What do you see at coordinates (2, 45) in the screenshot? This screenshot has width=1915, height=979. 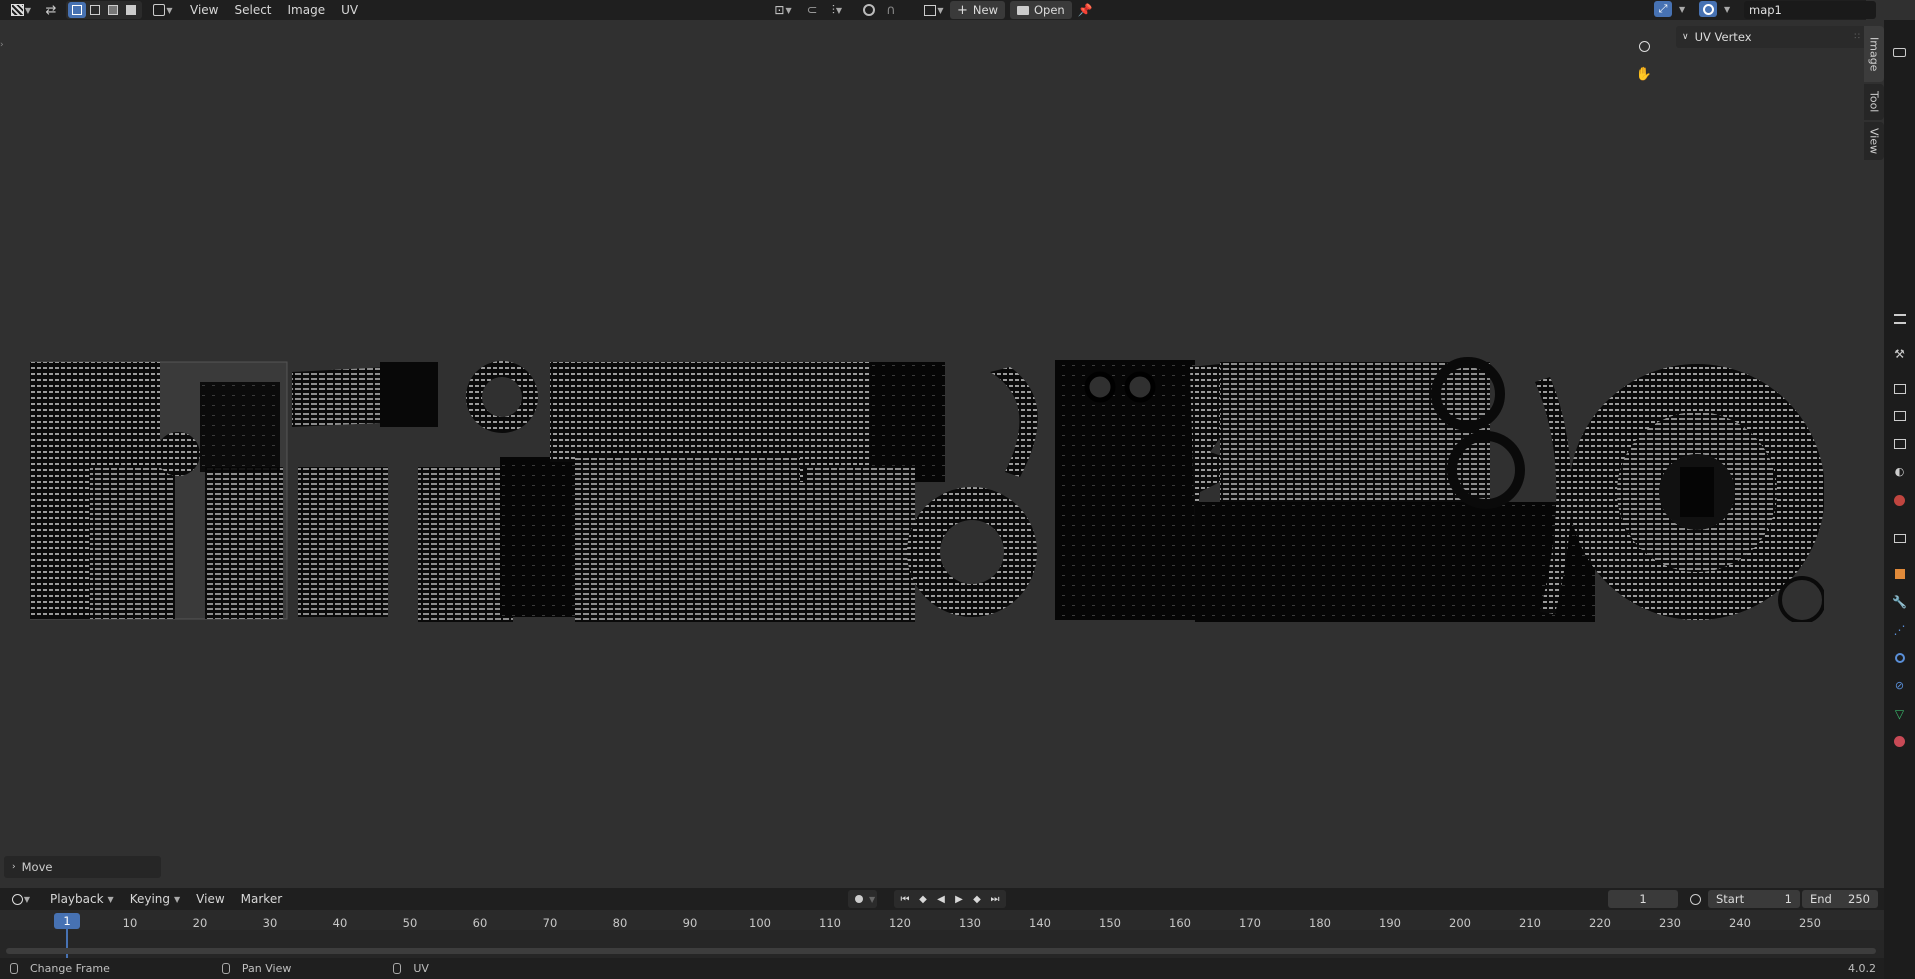 I see `expand-toolbar-arrow: ›` at bounding box center [2, 45].